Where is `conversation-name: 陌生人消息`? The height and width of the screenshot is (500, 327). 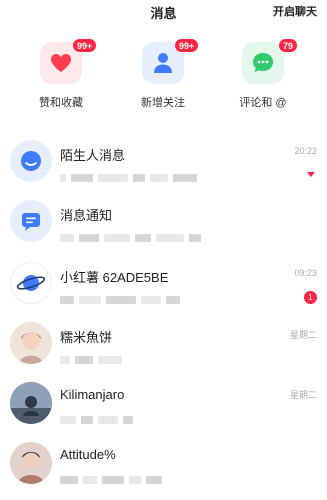 conversation-name: 陌生人消息 is located at coordinates (93, 155).